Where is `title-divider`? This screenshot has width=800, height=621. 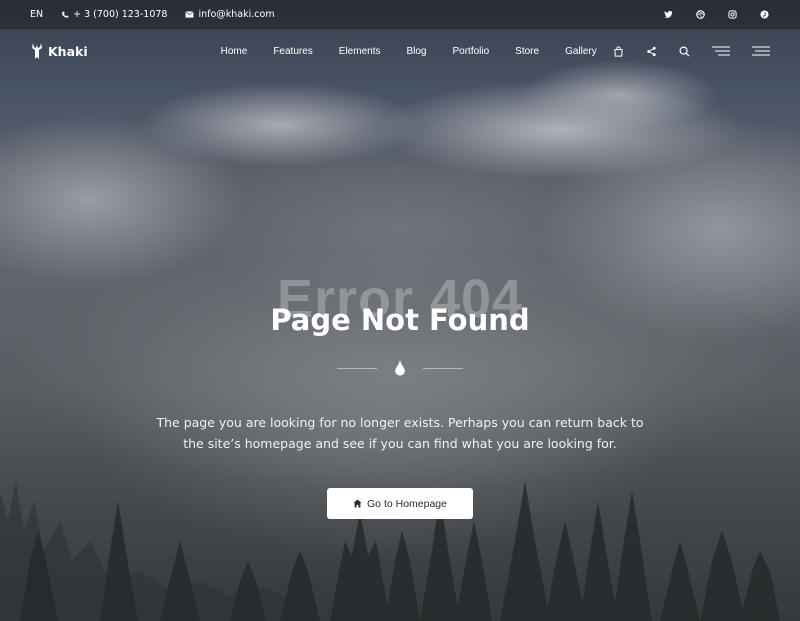 title-divider is located at coordinates (400, 368).